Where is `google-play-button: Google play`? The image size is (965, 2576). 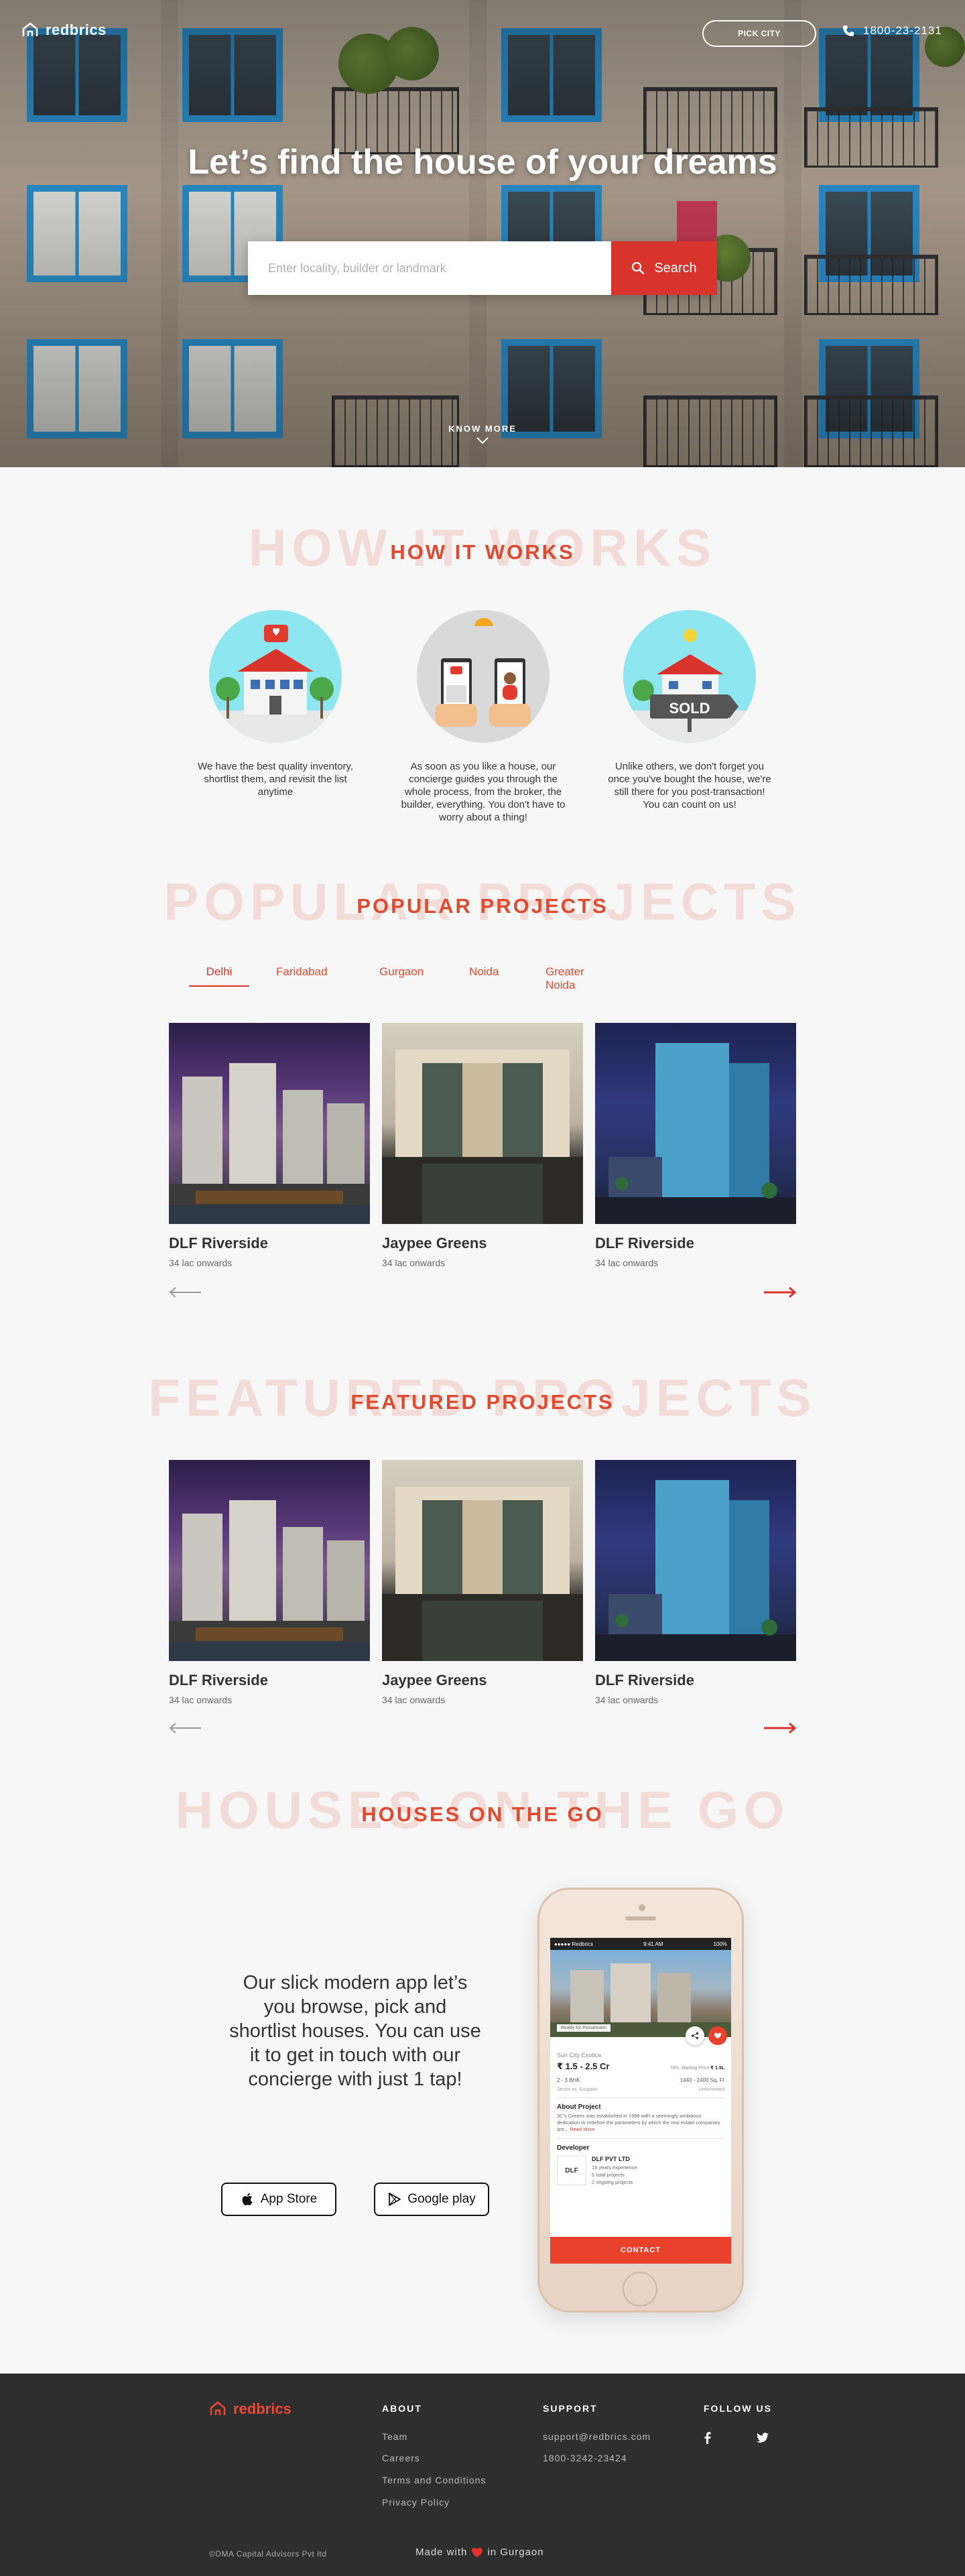
google-play-button: Google play is located at coordinates (431, 2199).